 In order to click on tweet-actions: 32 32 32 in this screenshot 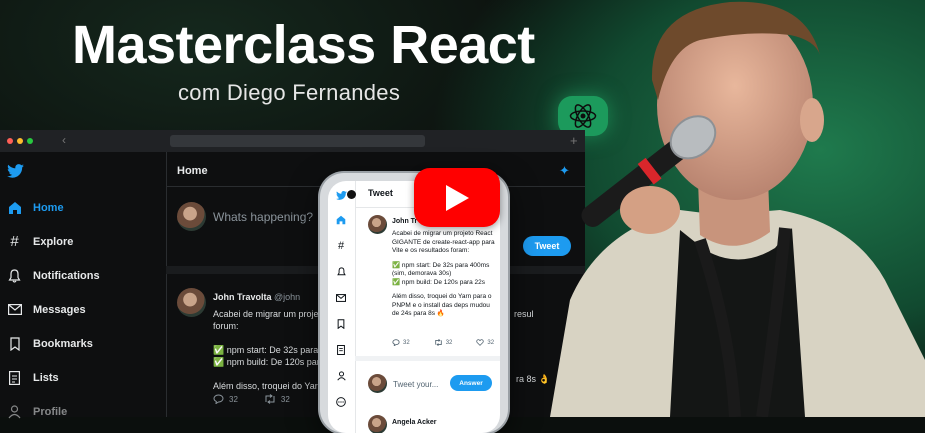, I will do `click(443, 342)`.